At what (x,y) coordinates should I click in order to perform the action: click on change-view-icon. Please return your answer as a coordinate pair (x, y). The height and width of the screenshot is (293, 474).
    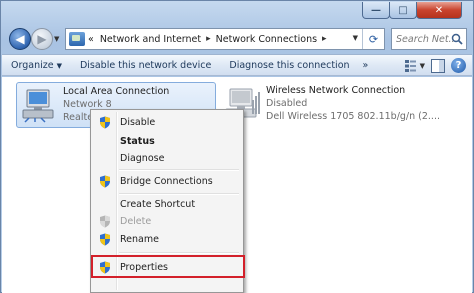
    Looking at the image, I should click on (411, 66).